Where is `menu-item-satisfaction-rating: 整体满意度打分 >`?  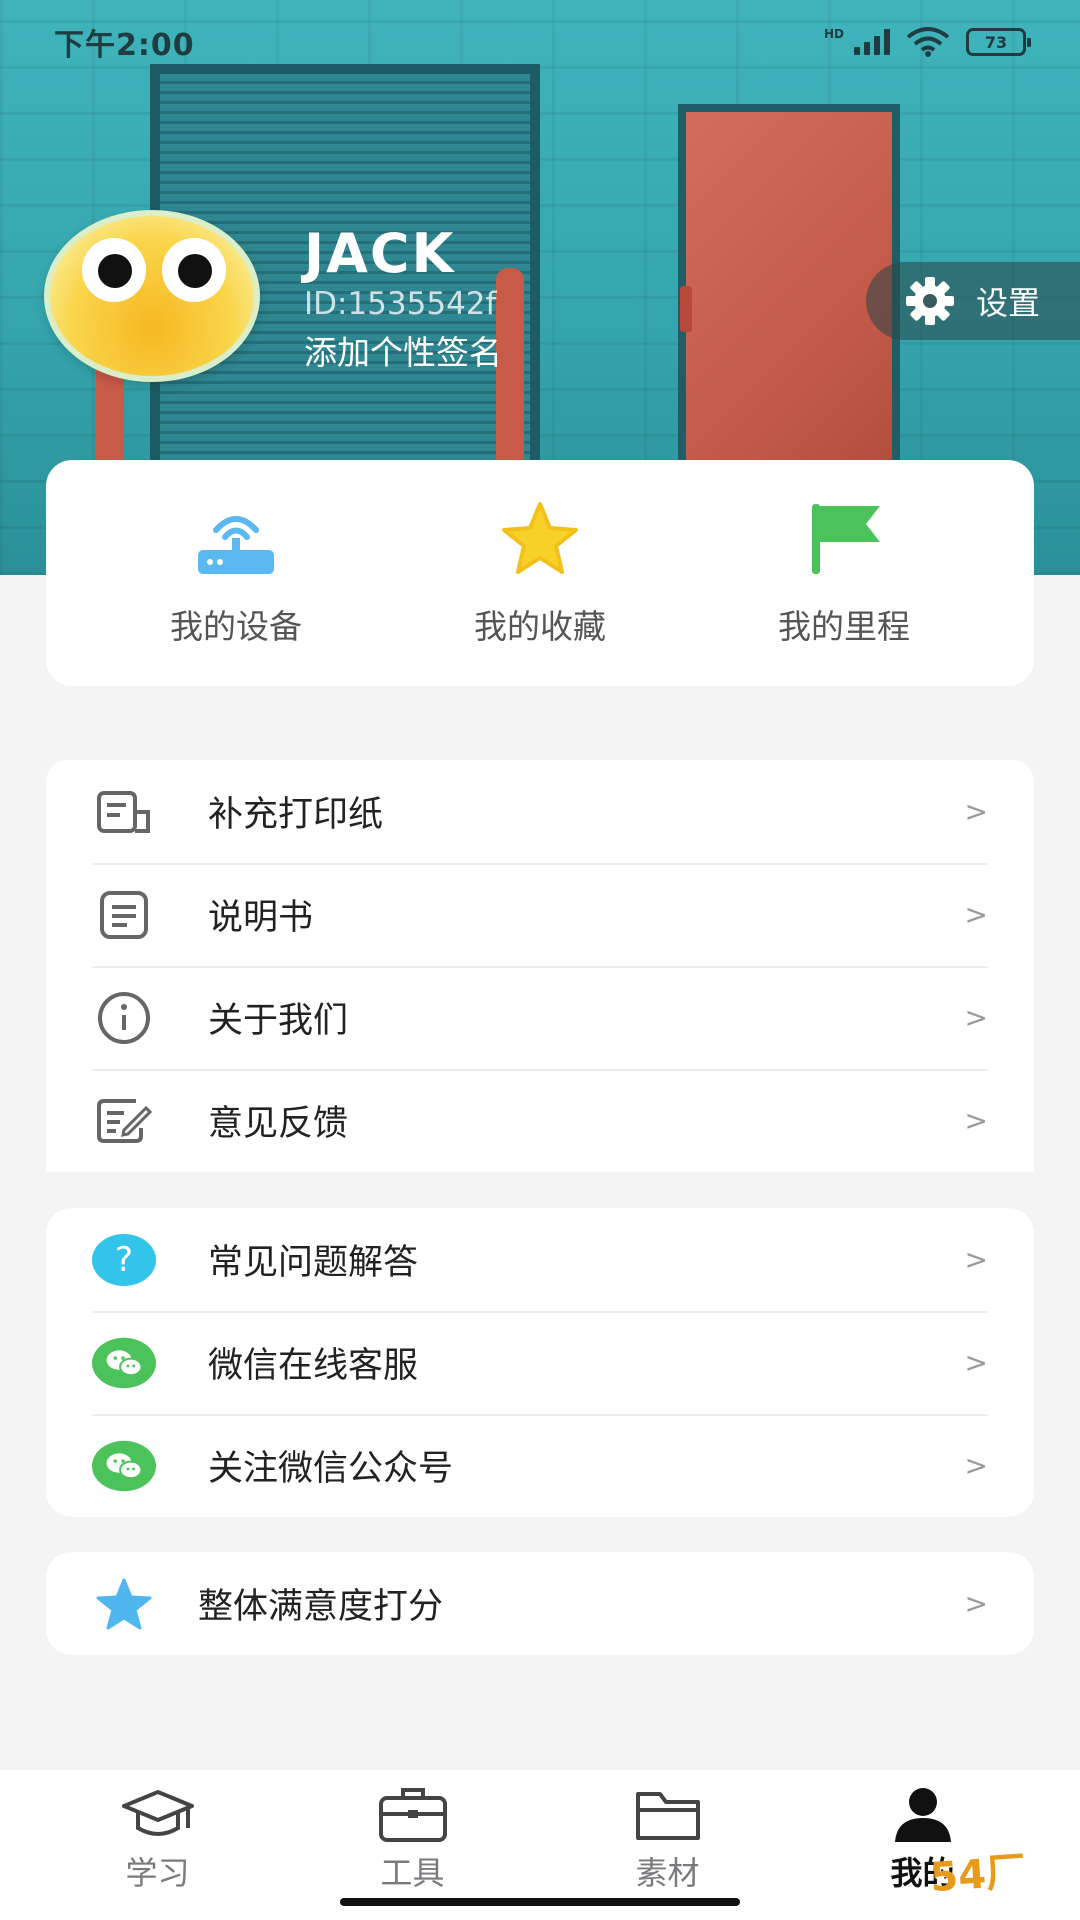
menu-item-satisfaction-rating: 整体满意度打分 > is located at coordinates (540, 1603).